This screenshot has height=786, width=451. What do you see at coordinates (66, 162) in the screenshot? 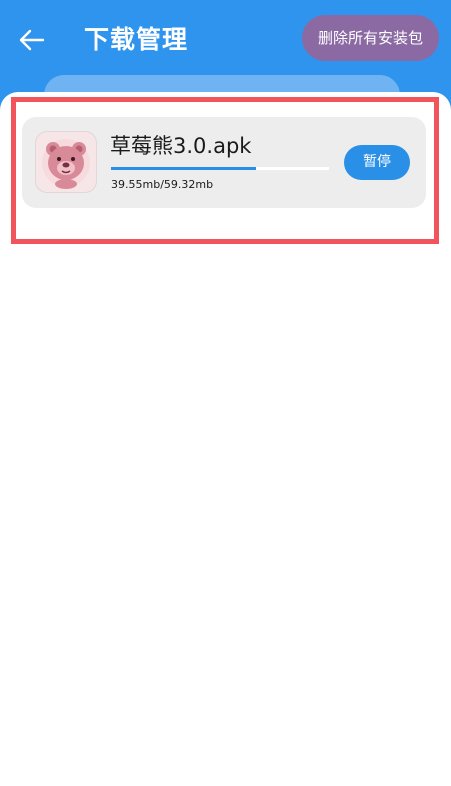
I see `bear-app-icon` at bounding box center [66, 162].